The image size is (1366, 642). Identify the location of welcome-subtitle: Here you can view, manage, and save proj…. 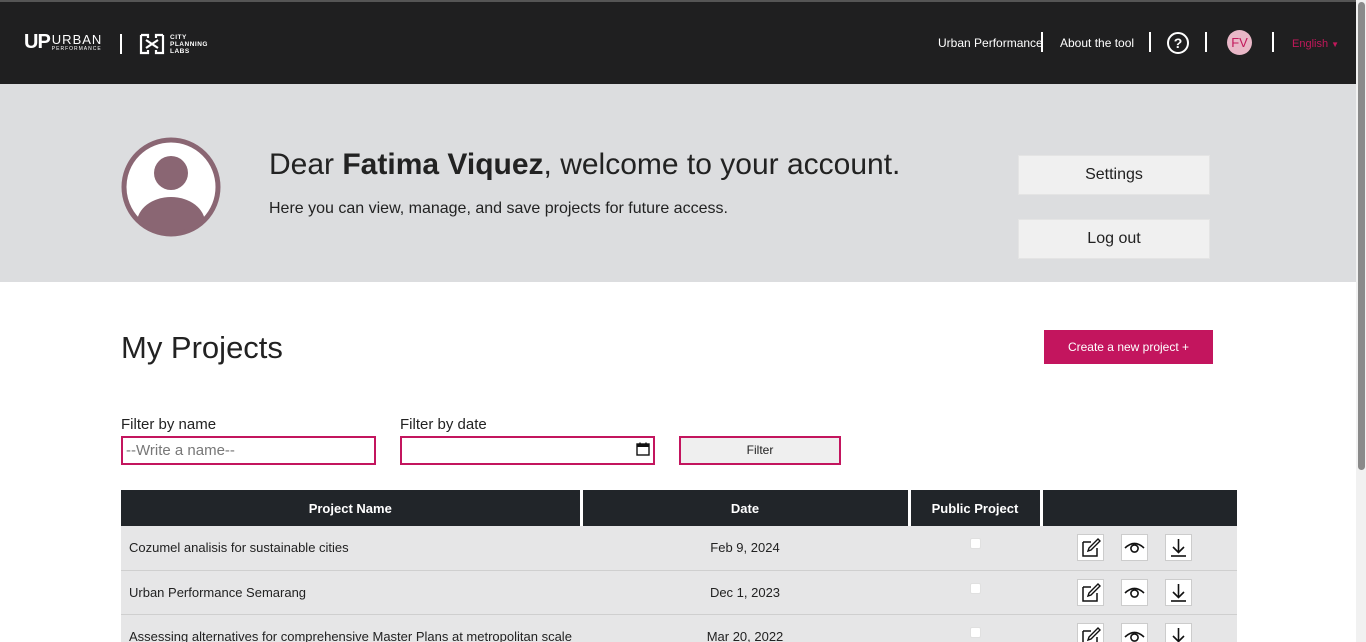
(498, 208).